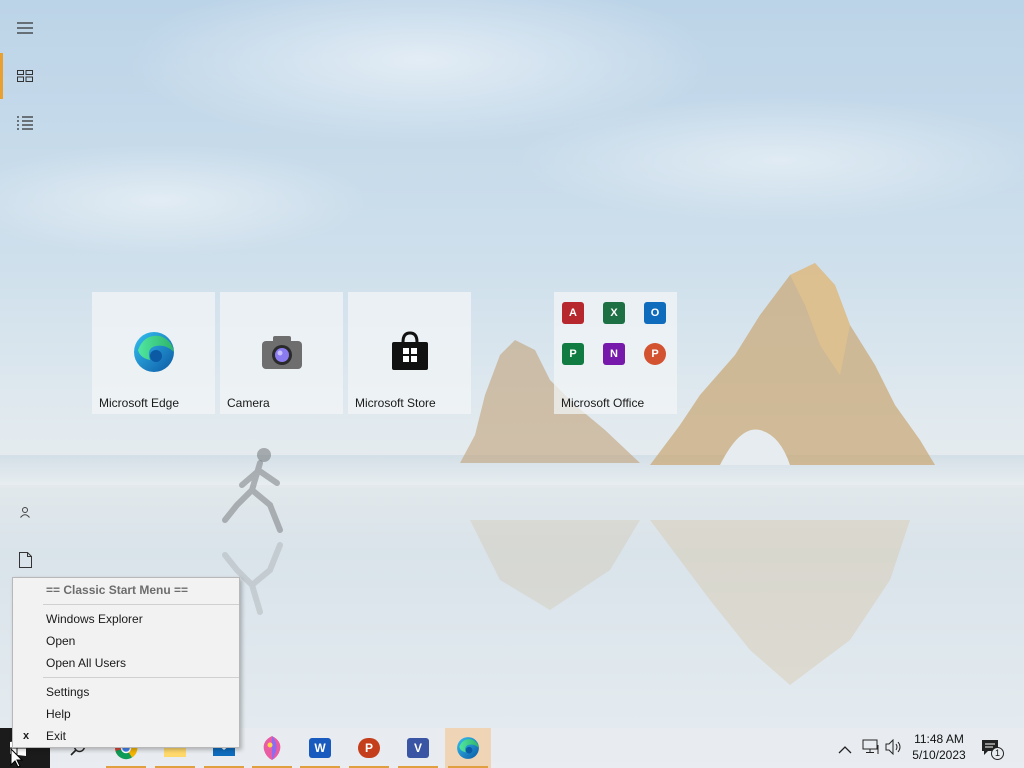  Describe the element at coordinates (997, 753) in the screenshot. I see `notification-count-badge: 1` at that location.